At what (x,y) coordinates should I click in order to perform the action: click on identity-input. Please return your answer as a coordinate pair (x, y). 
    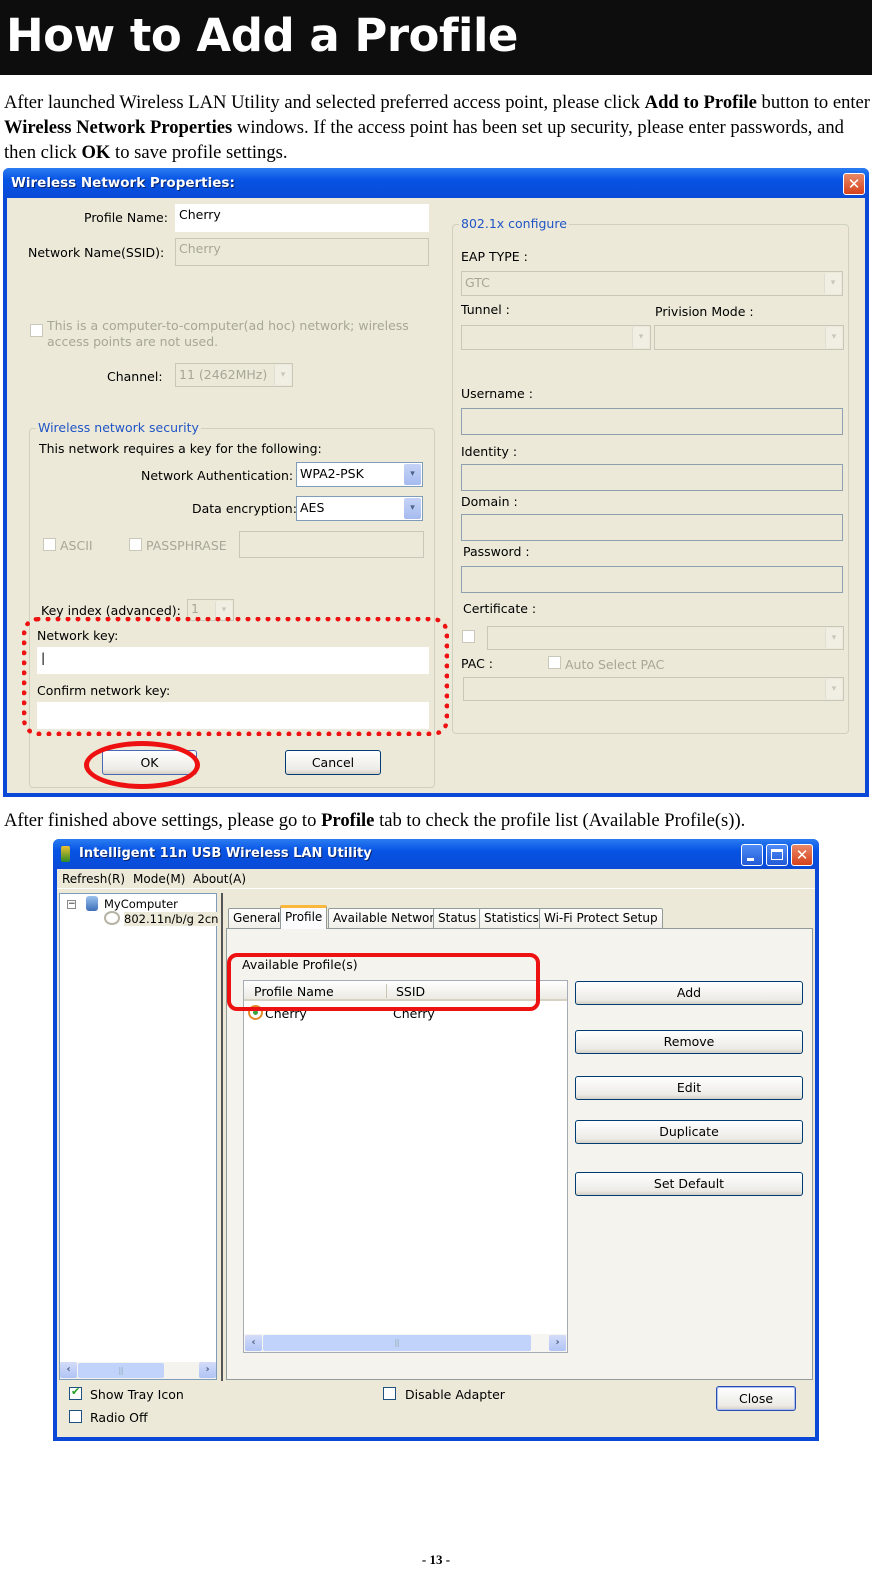
    Looking at the image, I should click on (652, 477).